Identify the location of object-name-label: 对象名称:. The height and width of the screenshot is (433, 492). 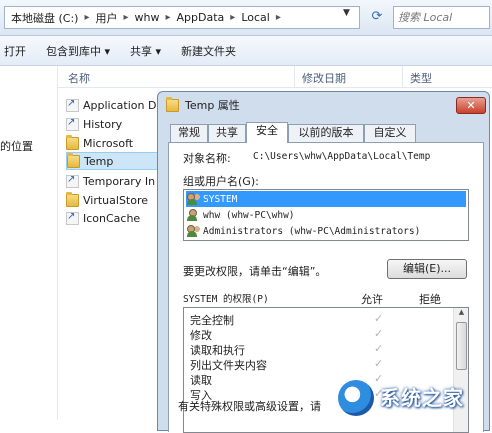
(207, 158).